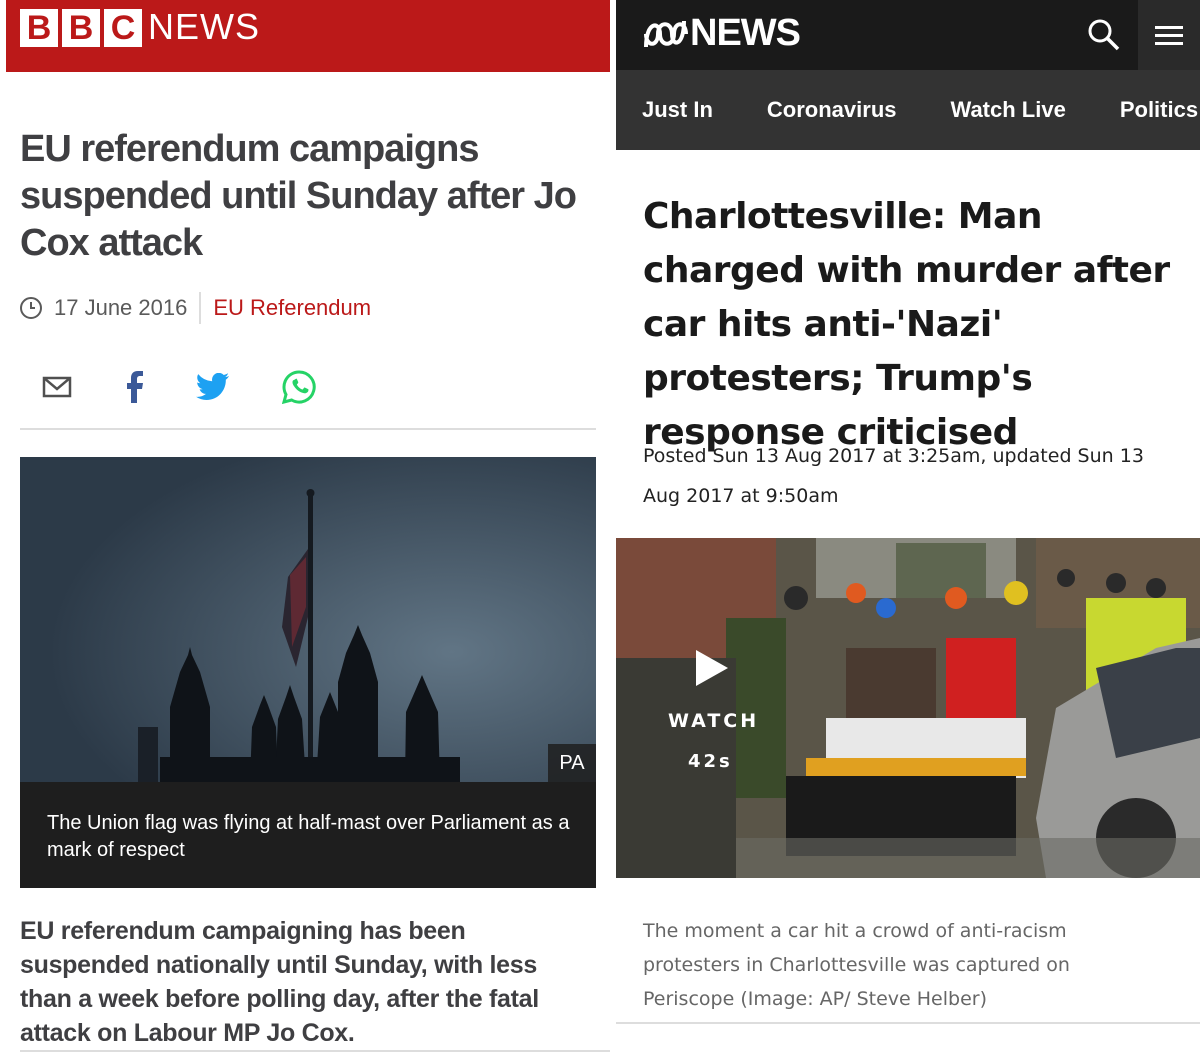 This screenshot has height=1055, width=1200. Describe the element at coordinates (57, 387) in the screenshot. I see `email-icon` at that location.